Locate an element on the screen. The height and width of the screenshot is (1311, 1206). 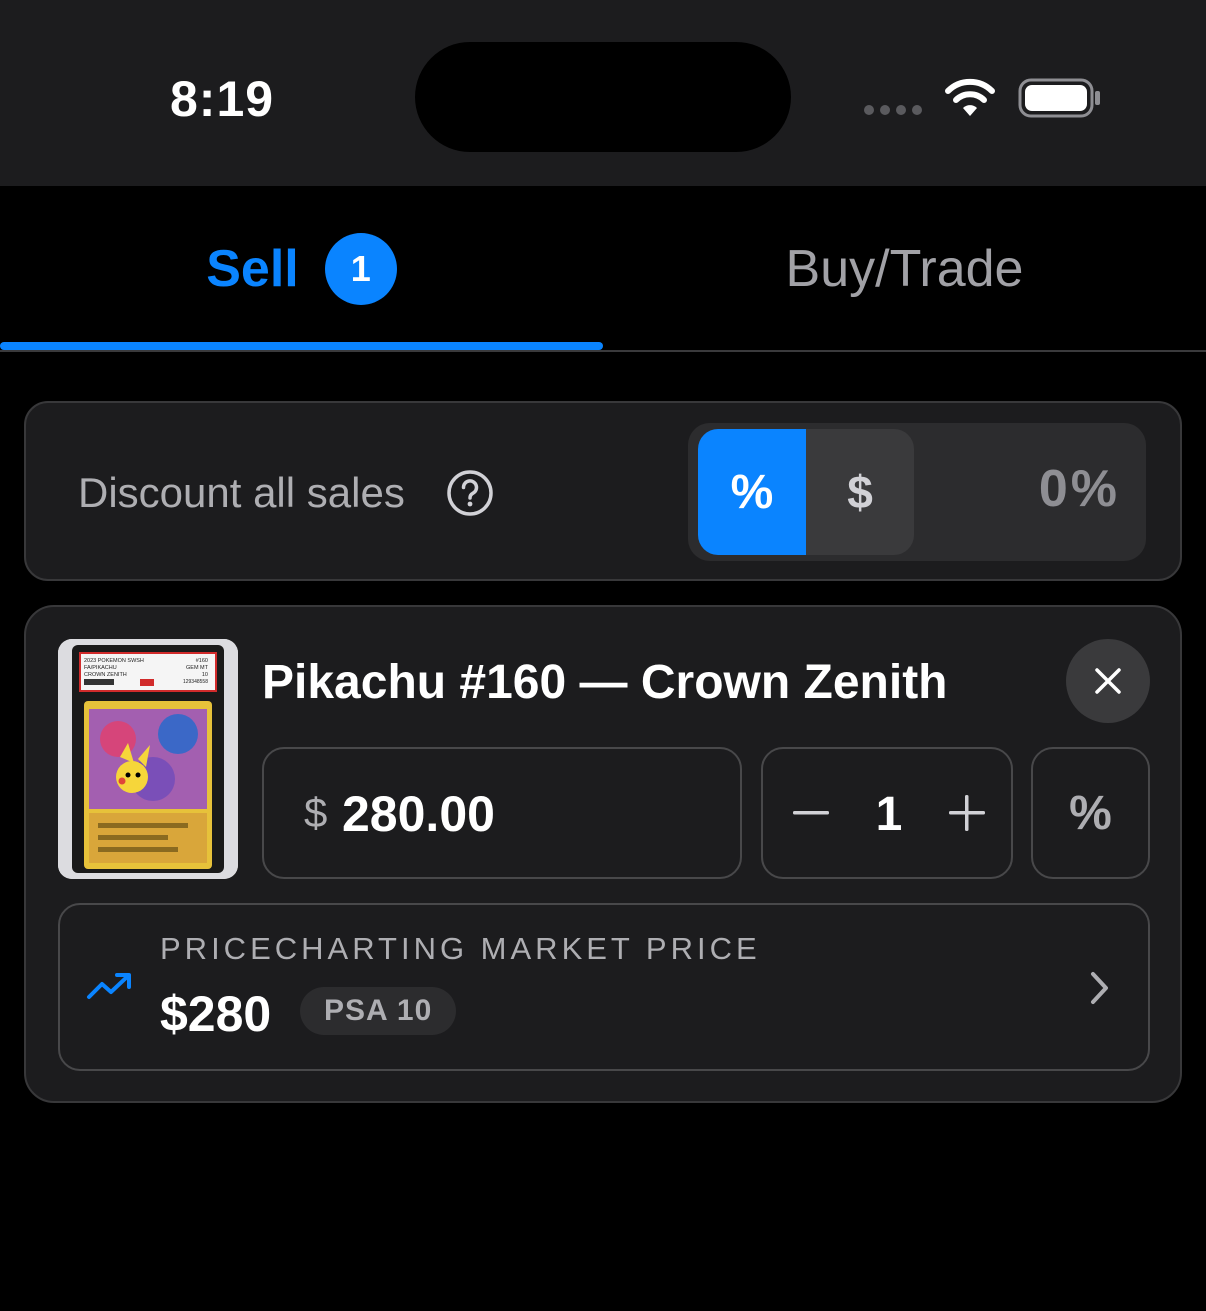
battery-icon is located at coordinates (1059, 98).